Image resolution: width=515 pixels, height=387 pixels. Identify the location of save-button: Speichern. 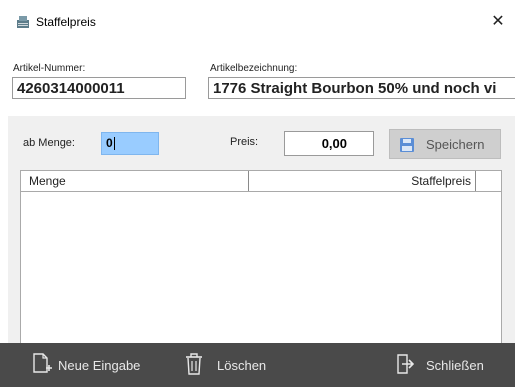
(445, 144).